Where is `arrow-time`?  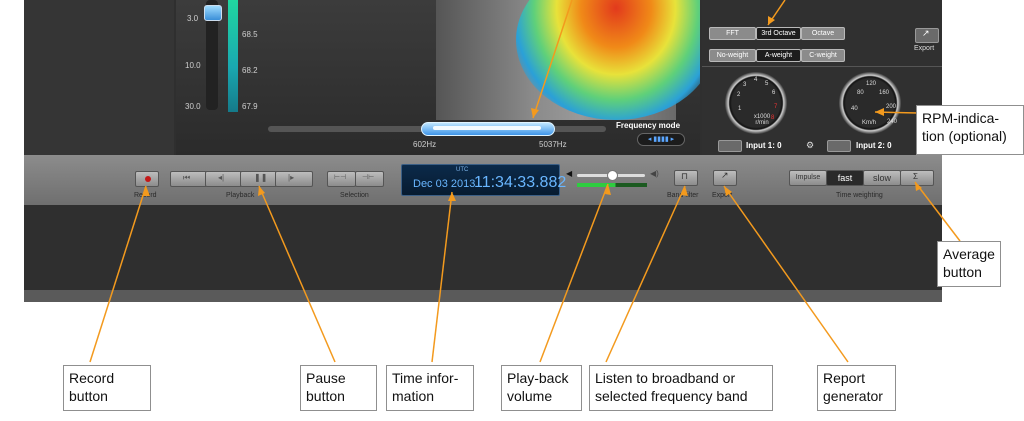
arrow-time is located at coordinates (442, 277).